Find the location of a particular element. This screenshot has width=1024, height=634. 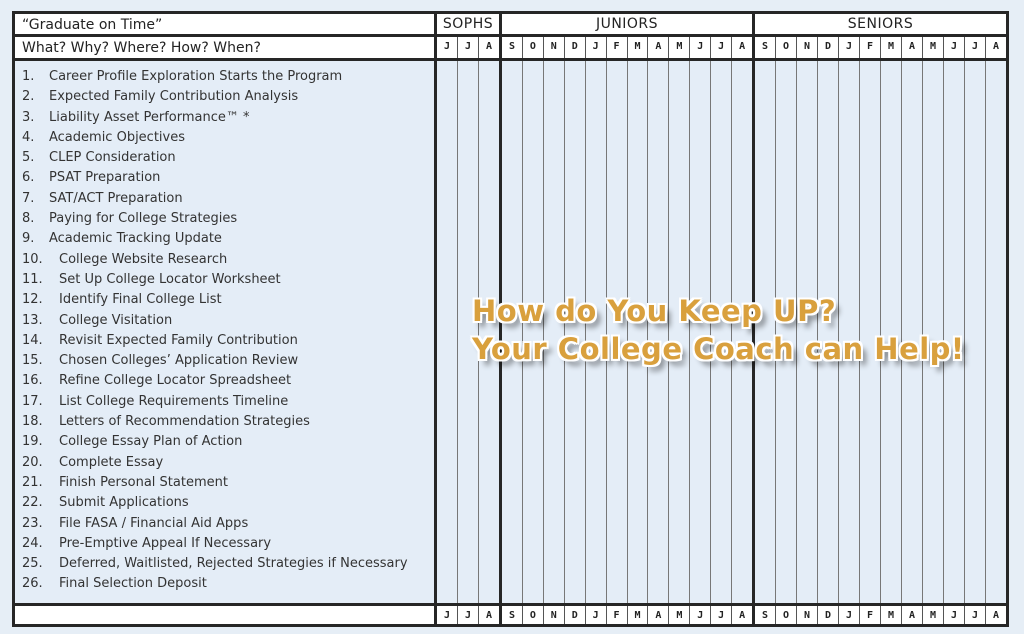

task-label: Academic Objectives is located at coordinates (117, 137).